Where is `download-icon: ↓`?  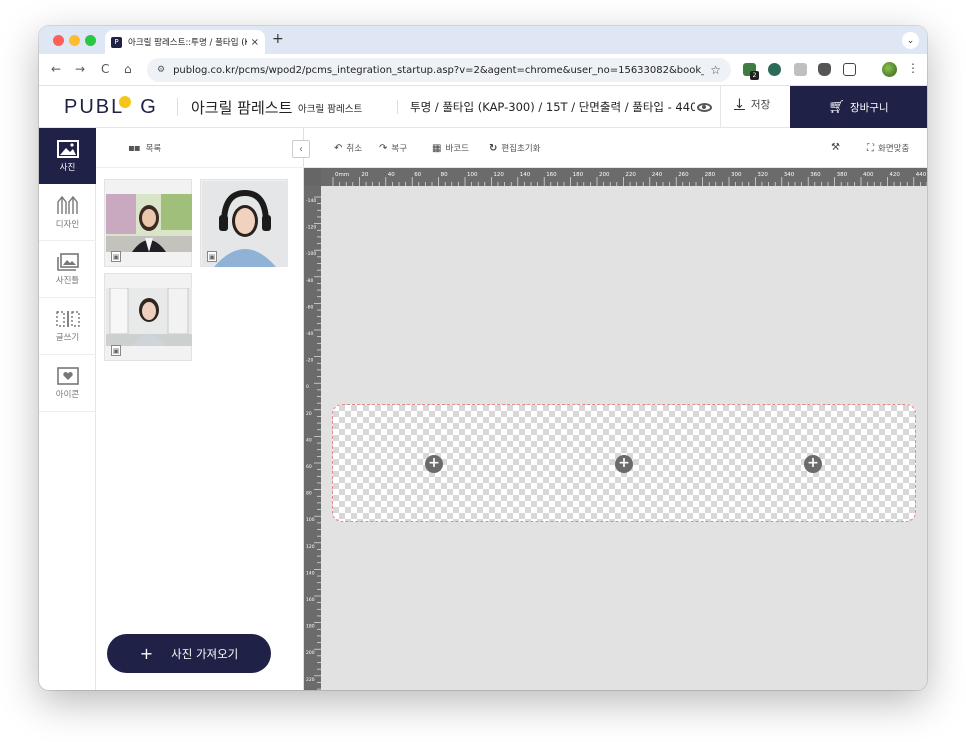
download-icon: ↓ is located at coordinates (739, 104).